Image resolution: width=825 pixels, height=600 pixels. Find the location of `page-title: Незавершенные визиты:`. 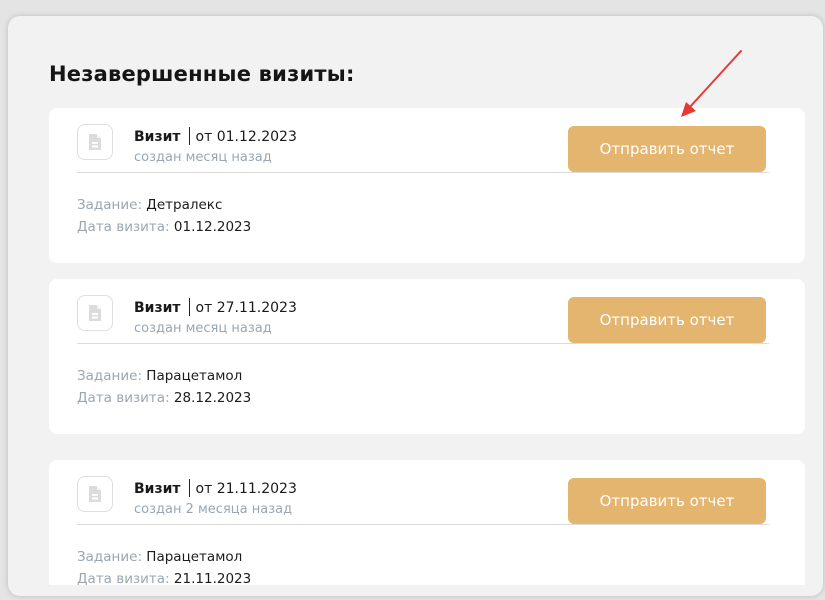

page-title: Незавершенные визиты: is located at coordinates (202, 74).